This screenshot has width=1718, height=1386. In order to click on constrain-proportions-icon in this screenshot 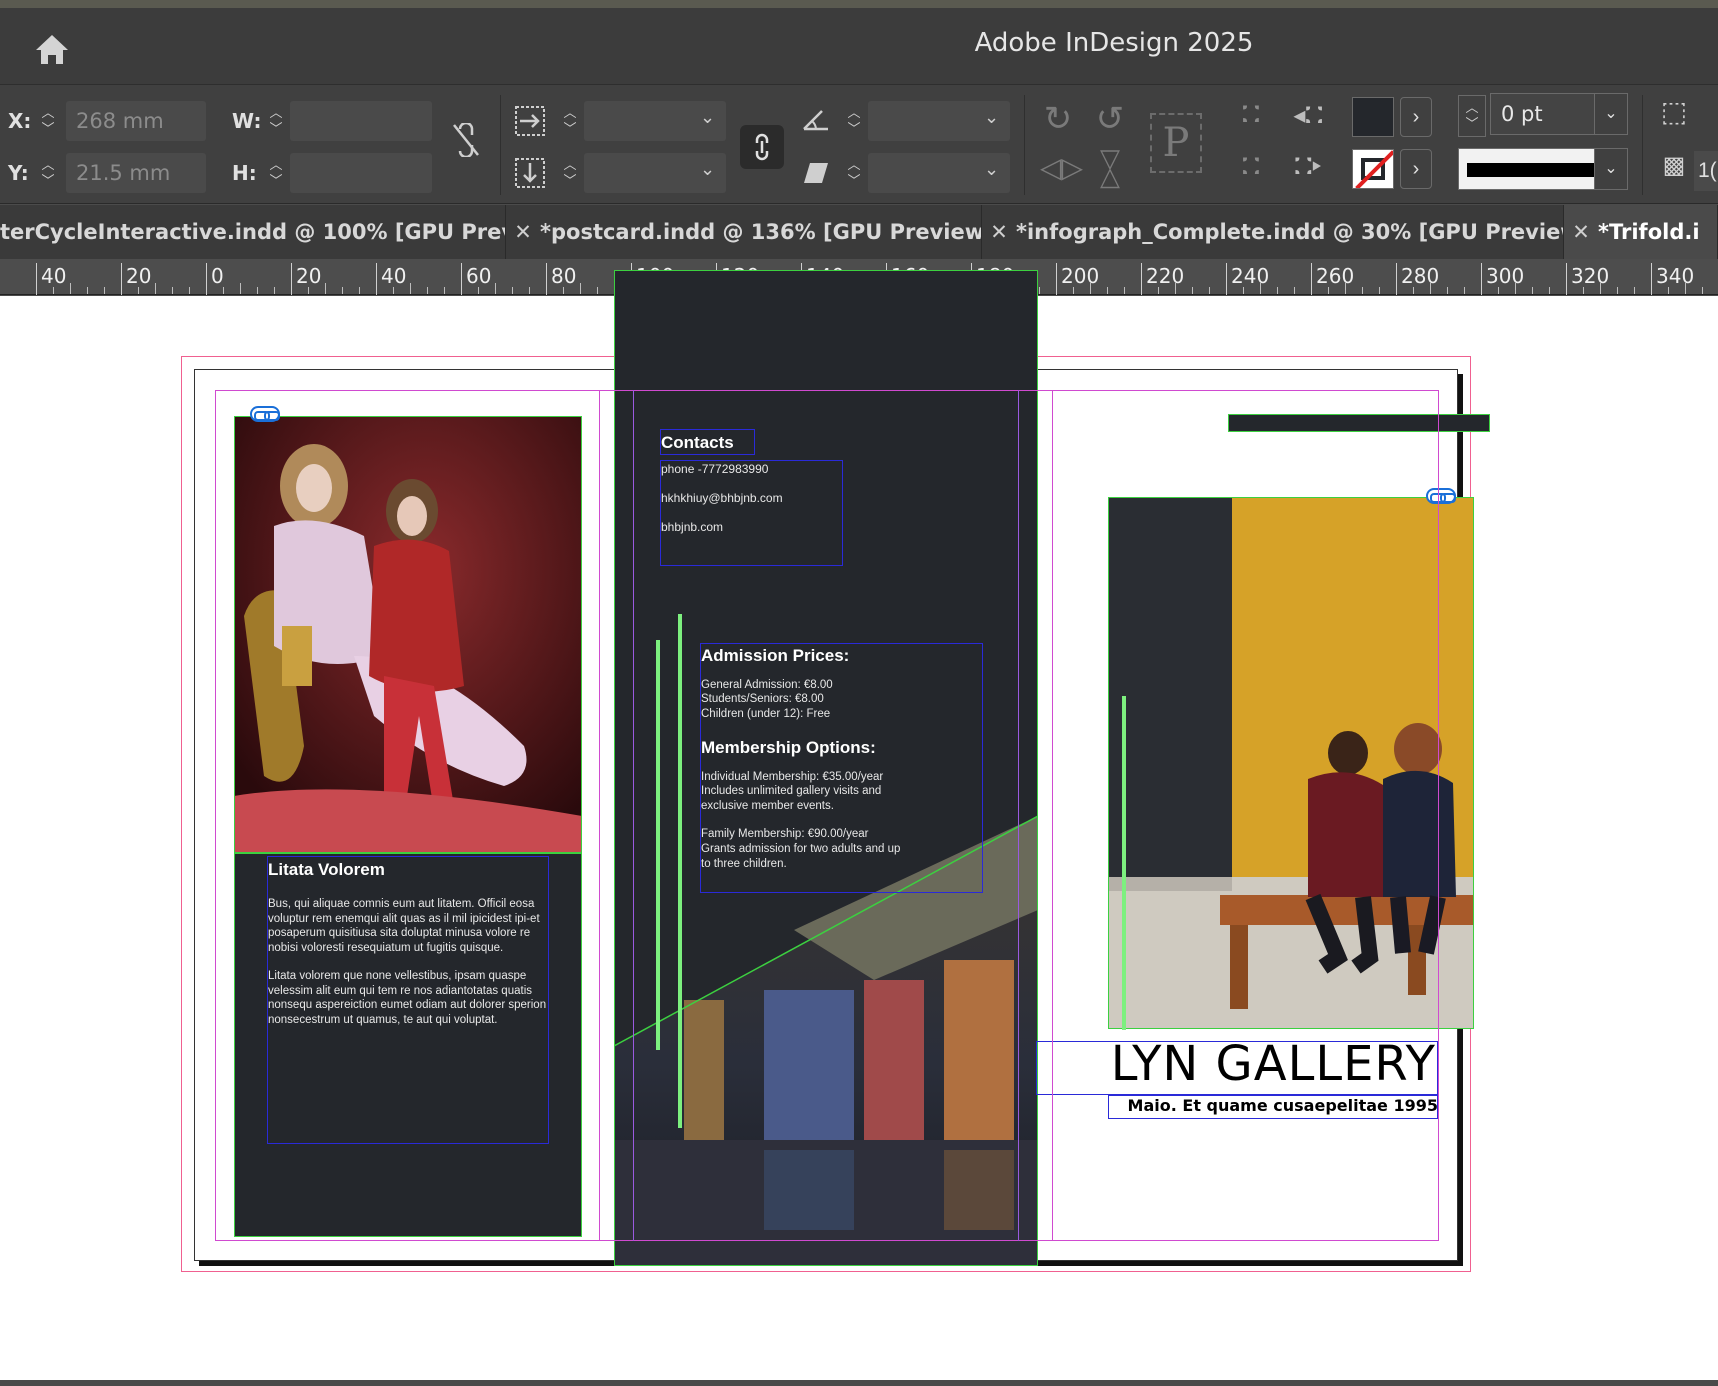, I will do `click(466, 140)`.